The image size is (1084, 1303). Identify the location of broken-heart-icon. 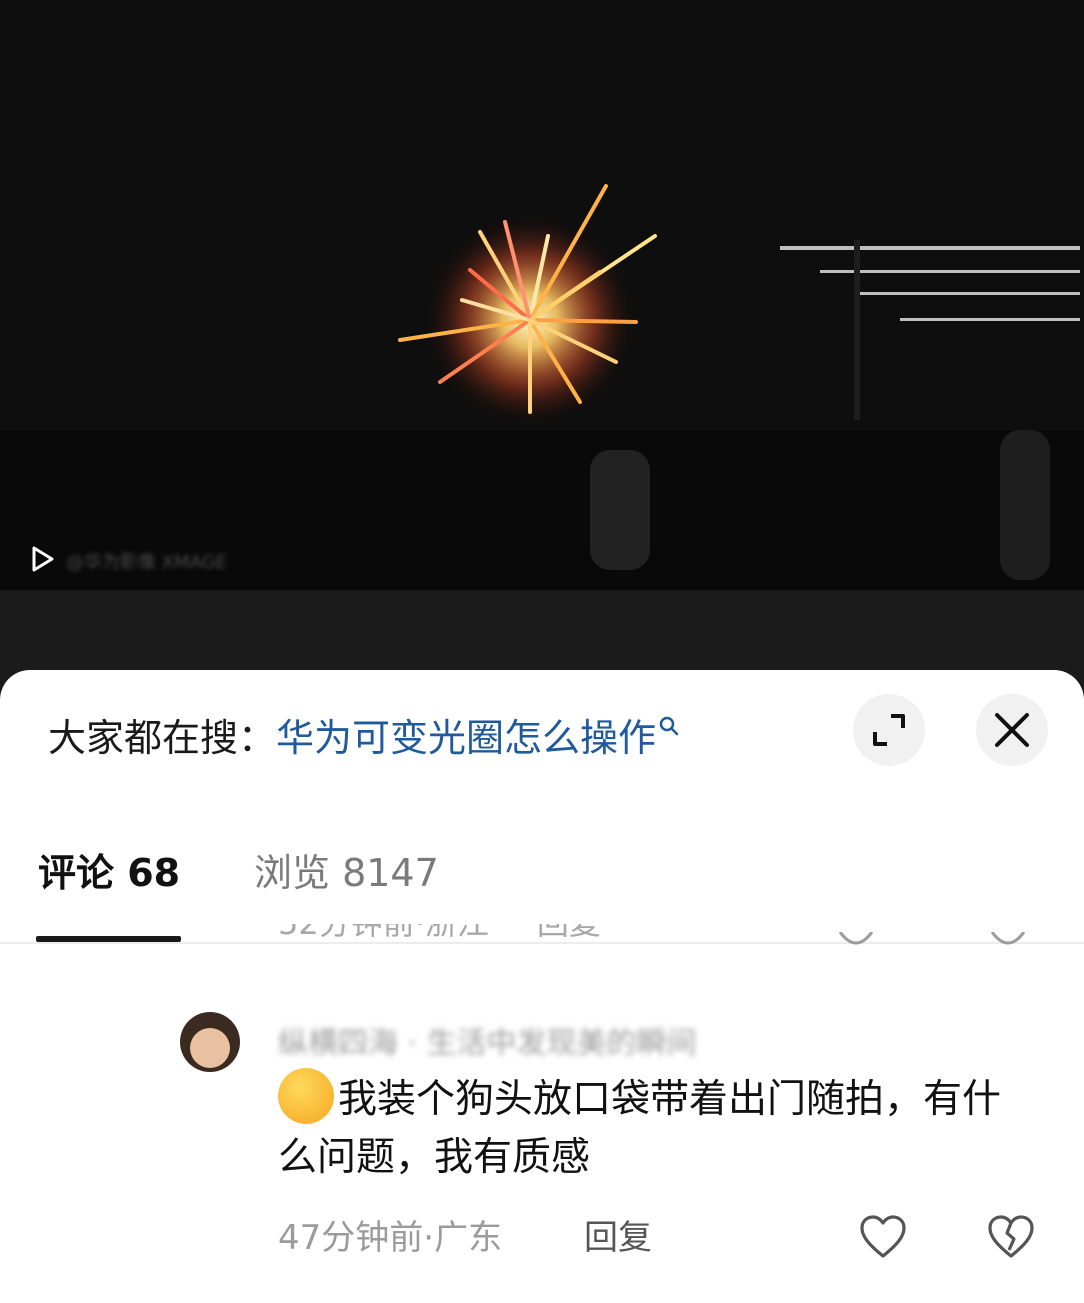
(1011, 1237).